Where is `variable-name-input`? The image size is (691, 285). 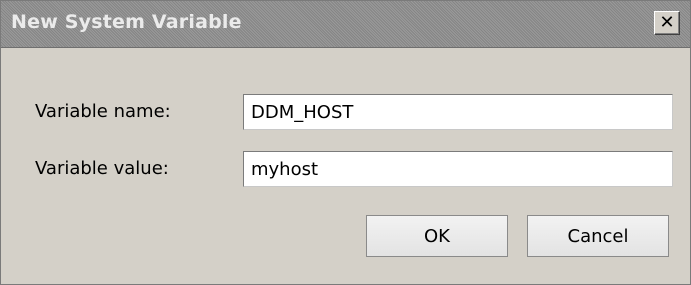
variable-name-input is located at coordinates (458, 112).